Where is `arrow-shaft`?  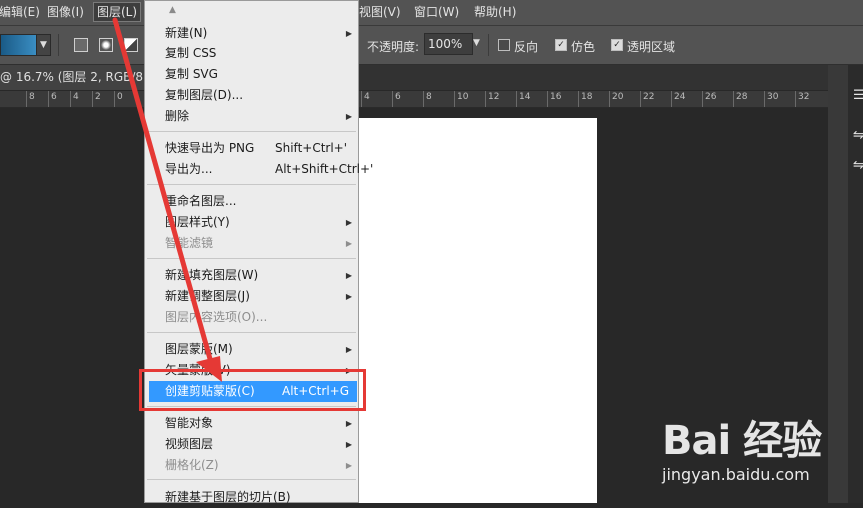
arrow-shaft is located at coordinates (163, 193).